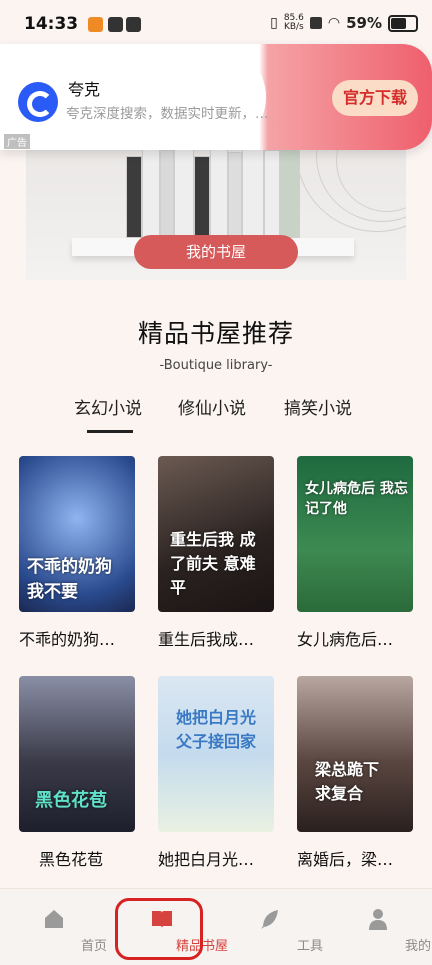 This screenshot has height=965, width=432. I want to click on network-speed: 85.6 KB/s, so click(293, 22).